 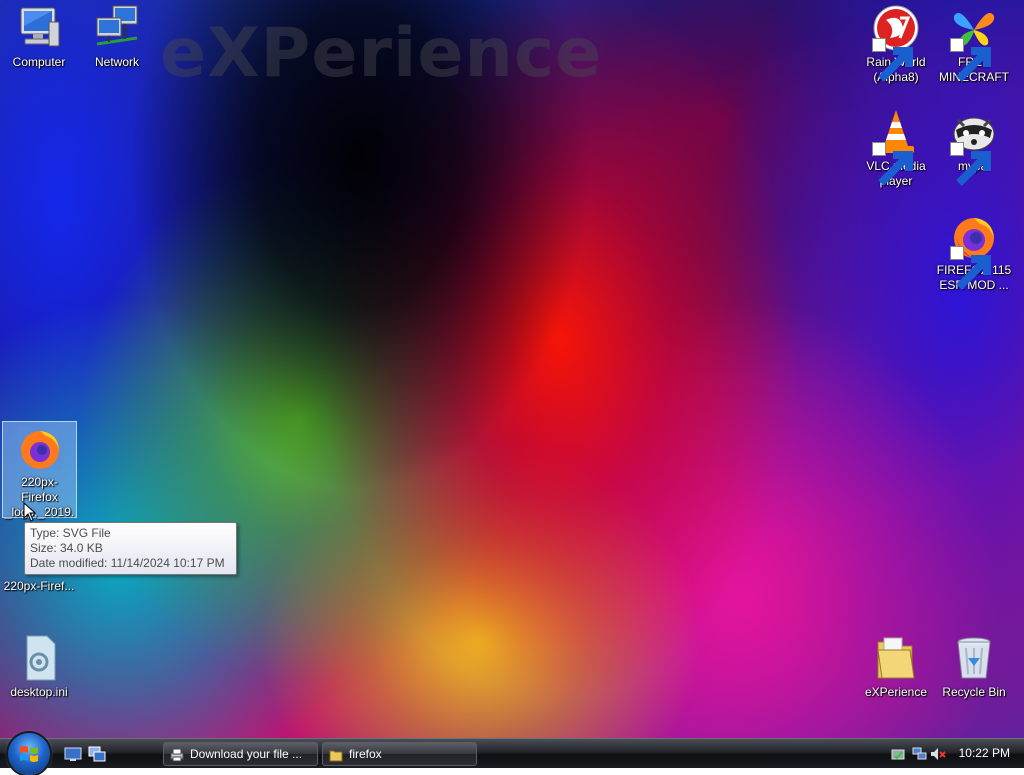 I want to click on tooltip-date: Date modified: 11/14/2024 10:17 PM, so click(x=127, y=563).